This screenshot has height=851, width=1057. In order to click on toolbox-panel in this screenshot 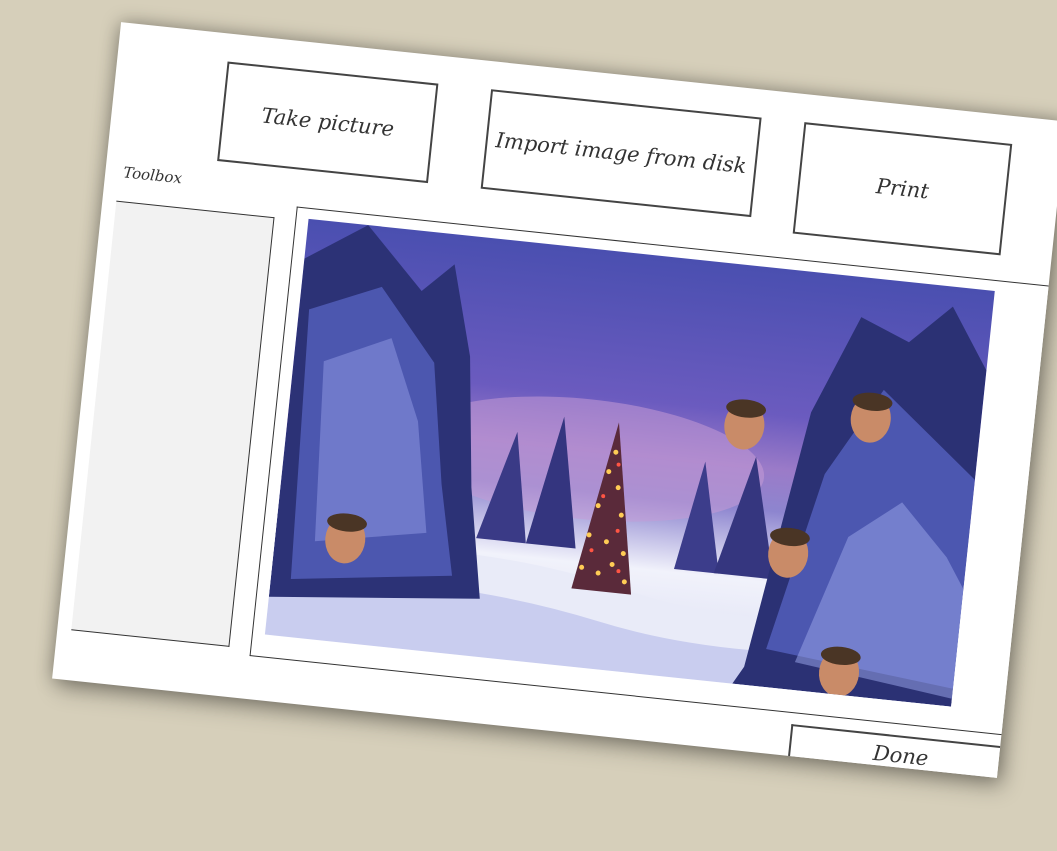, I will do `click(173, 423)`.